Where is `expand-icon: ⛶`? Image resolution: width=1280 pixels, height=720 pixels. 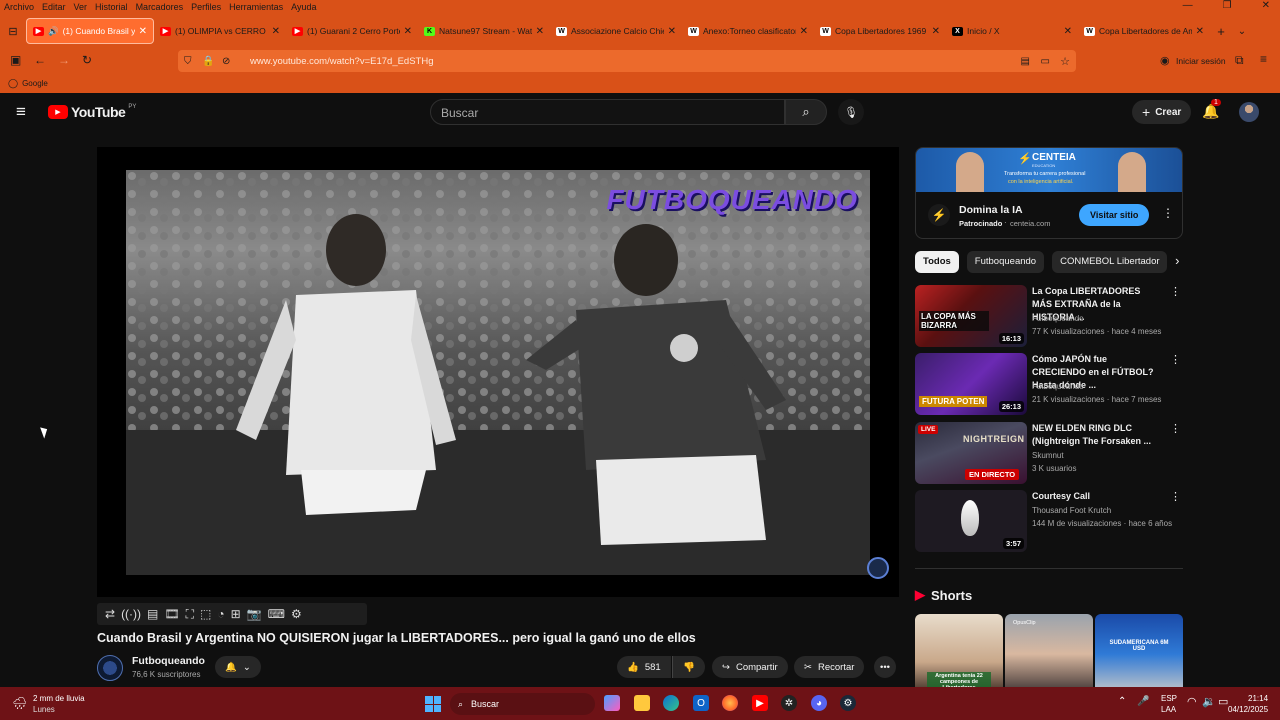
expand-icon: ⛶ is located at coordinates (190, 614).